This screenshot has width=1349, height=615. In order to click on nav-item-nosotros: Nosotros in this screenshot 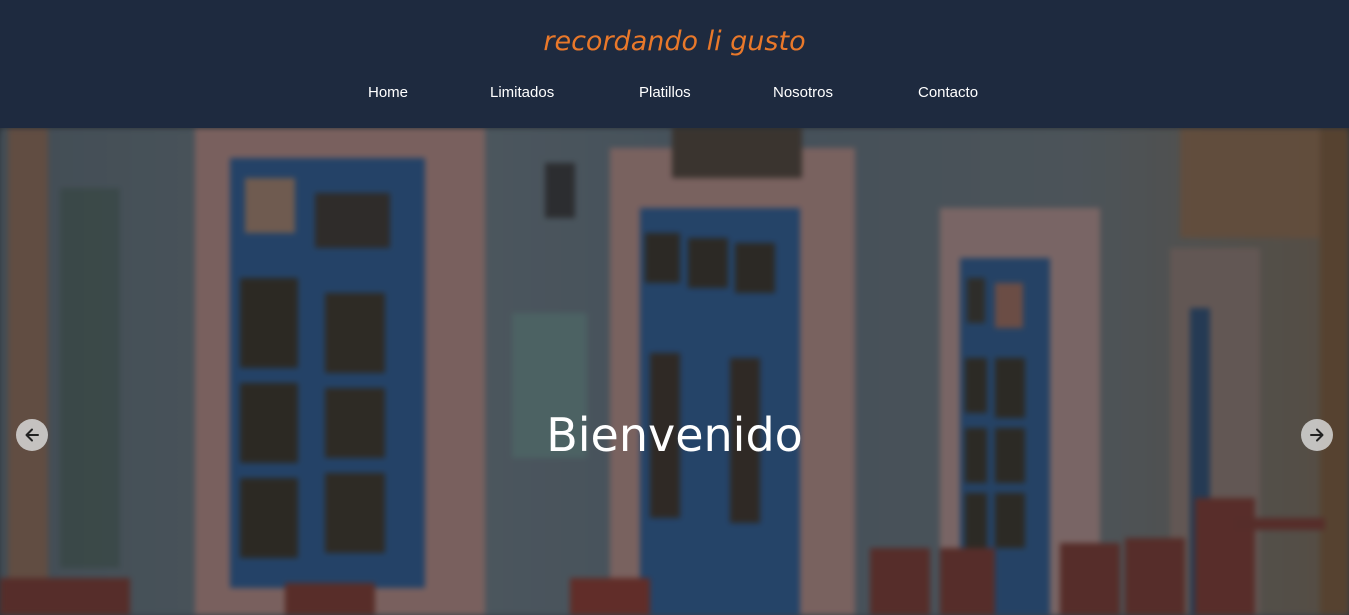, I will do `click(803, 92)`.